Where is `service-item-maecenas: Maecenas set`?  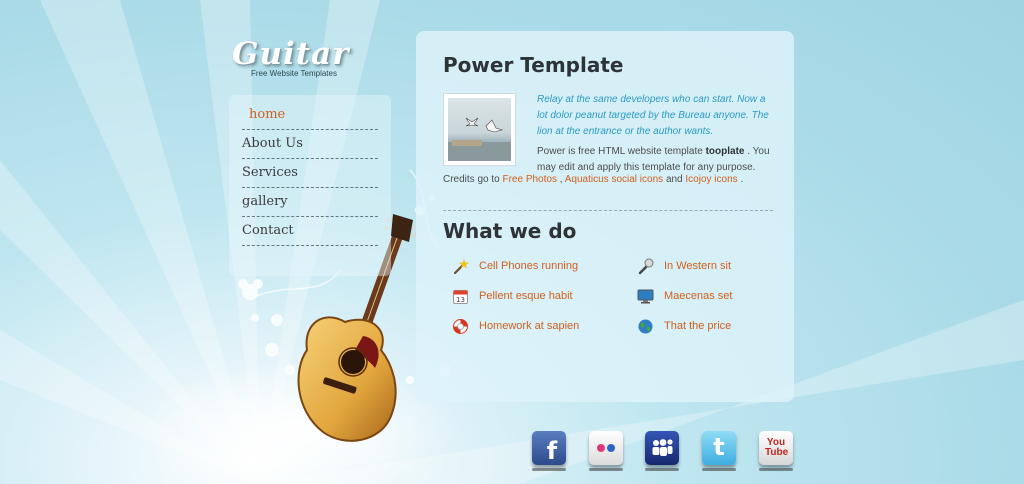 service-item-maecenas: Maecenas set is located at coordinates (684, 296).